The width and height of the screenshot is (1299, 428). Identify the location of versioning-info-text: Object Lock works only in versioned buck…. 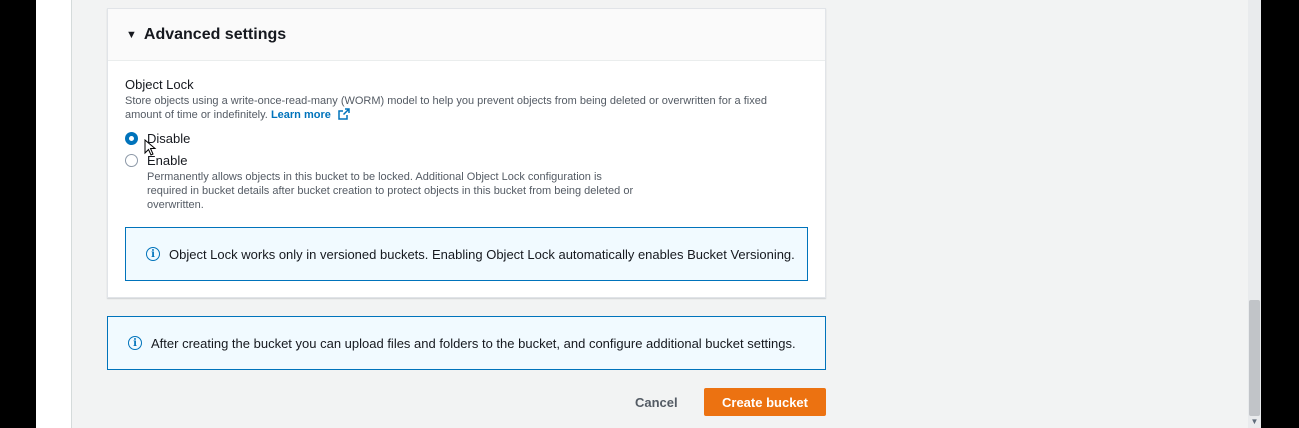
(482, 254).